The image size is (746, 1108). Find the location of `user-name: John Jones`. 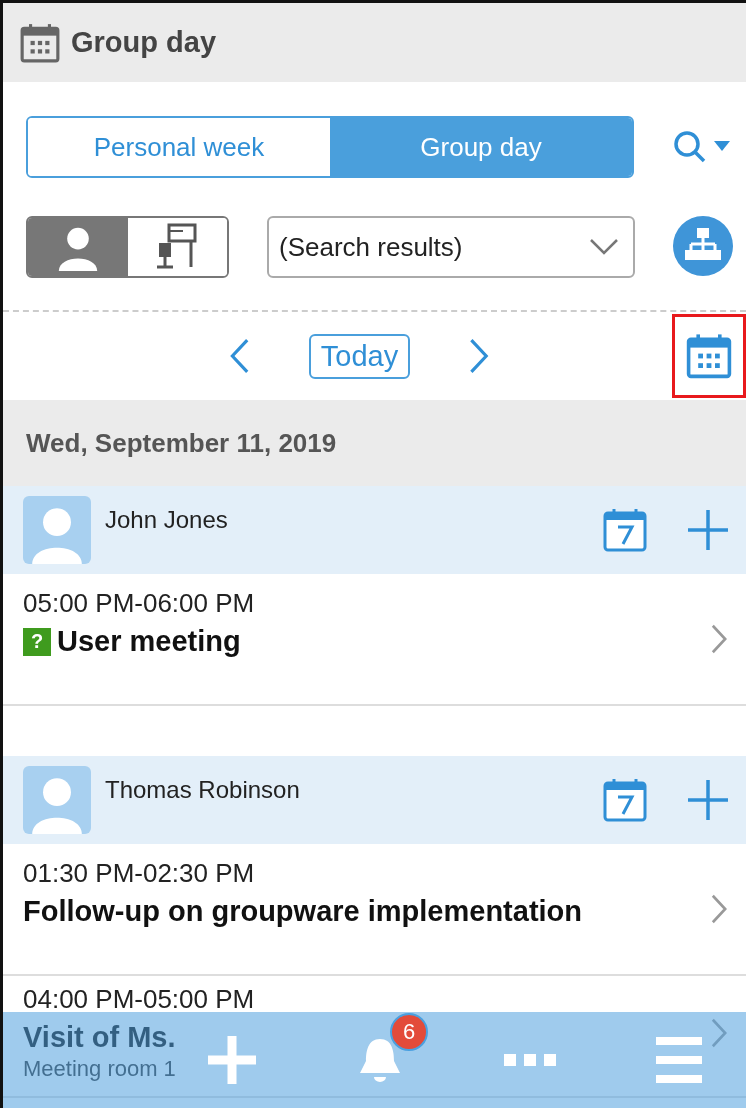

user-name: John Jones is located at coordinates (167, 520).